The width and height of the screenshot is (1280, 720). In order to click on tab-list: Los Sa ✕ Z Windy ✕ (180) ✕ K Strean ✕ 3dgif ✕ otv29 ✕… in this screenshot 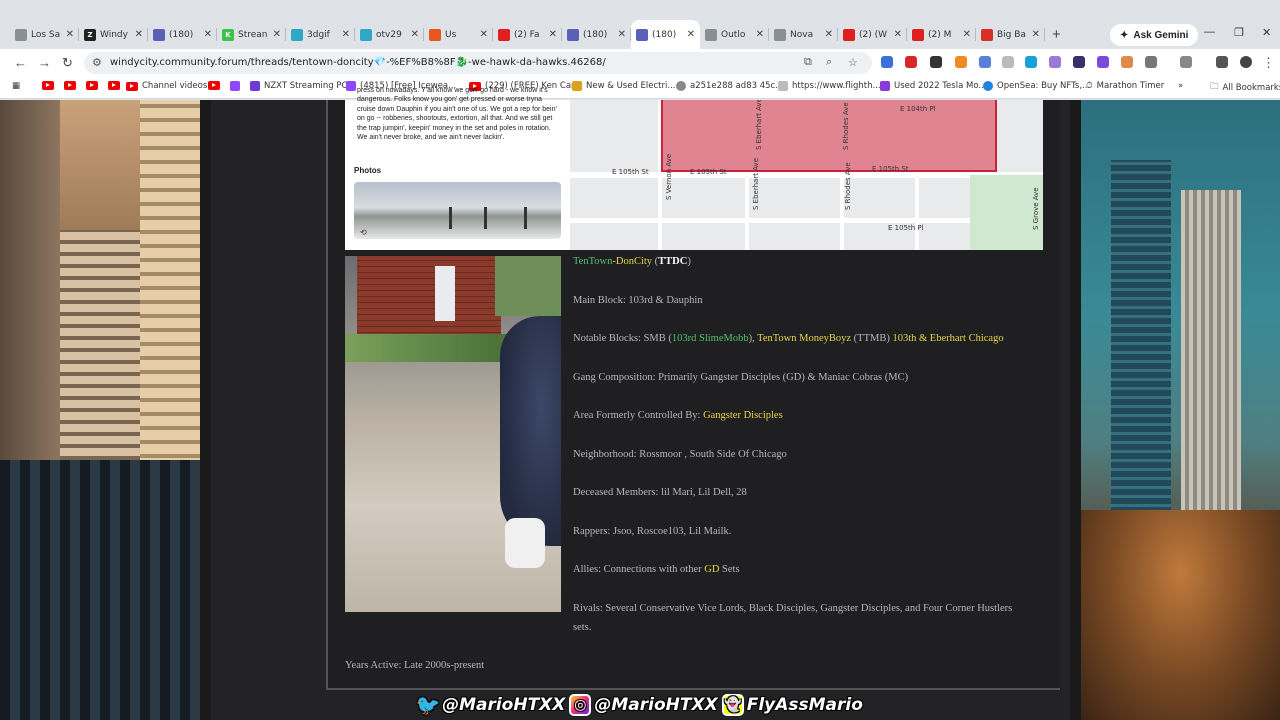, I will do `click(527, 34)`.